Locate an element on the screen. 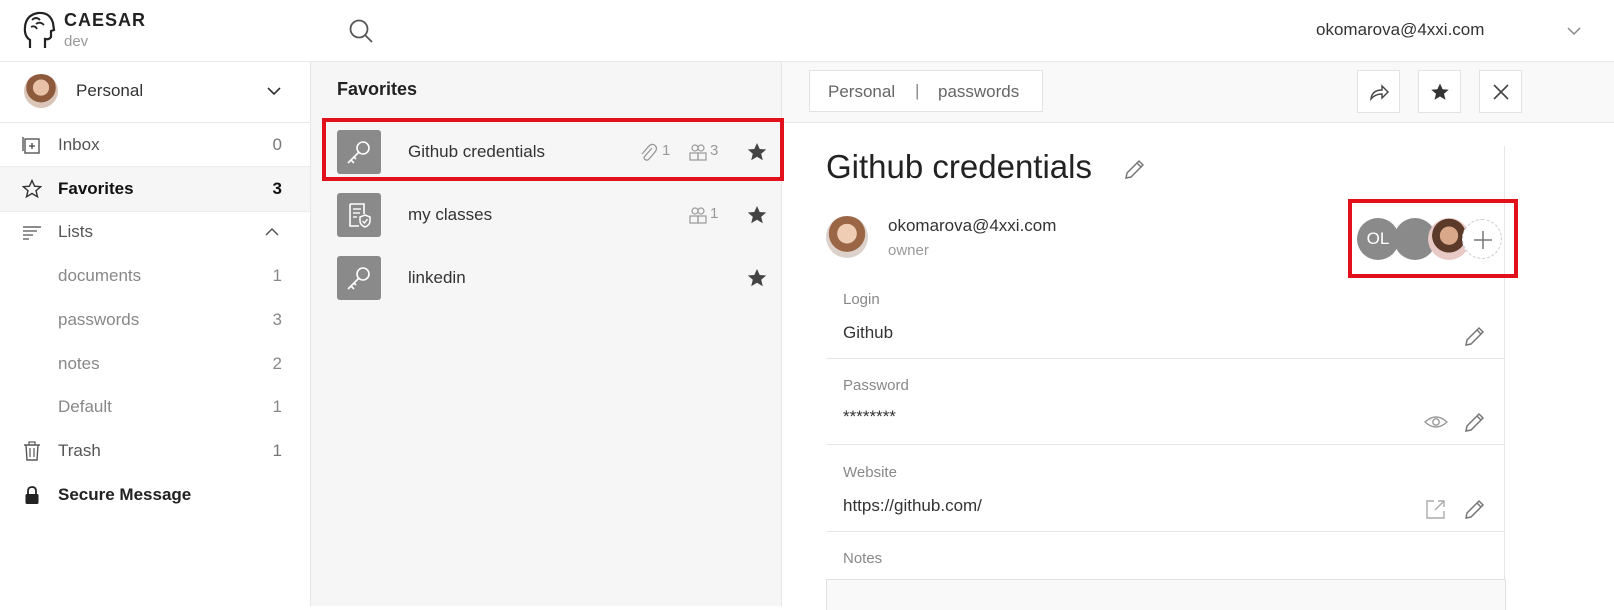 This screenshot has height=610, width=1614. lock-icon is located at coordinates (32, 495).